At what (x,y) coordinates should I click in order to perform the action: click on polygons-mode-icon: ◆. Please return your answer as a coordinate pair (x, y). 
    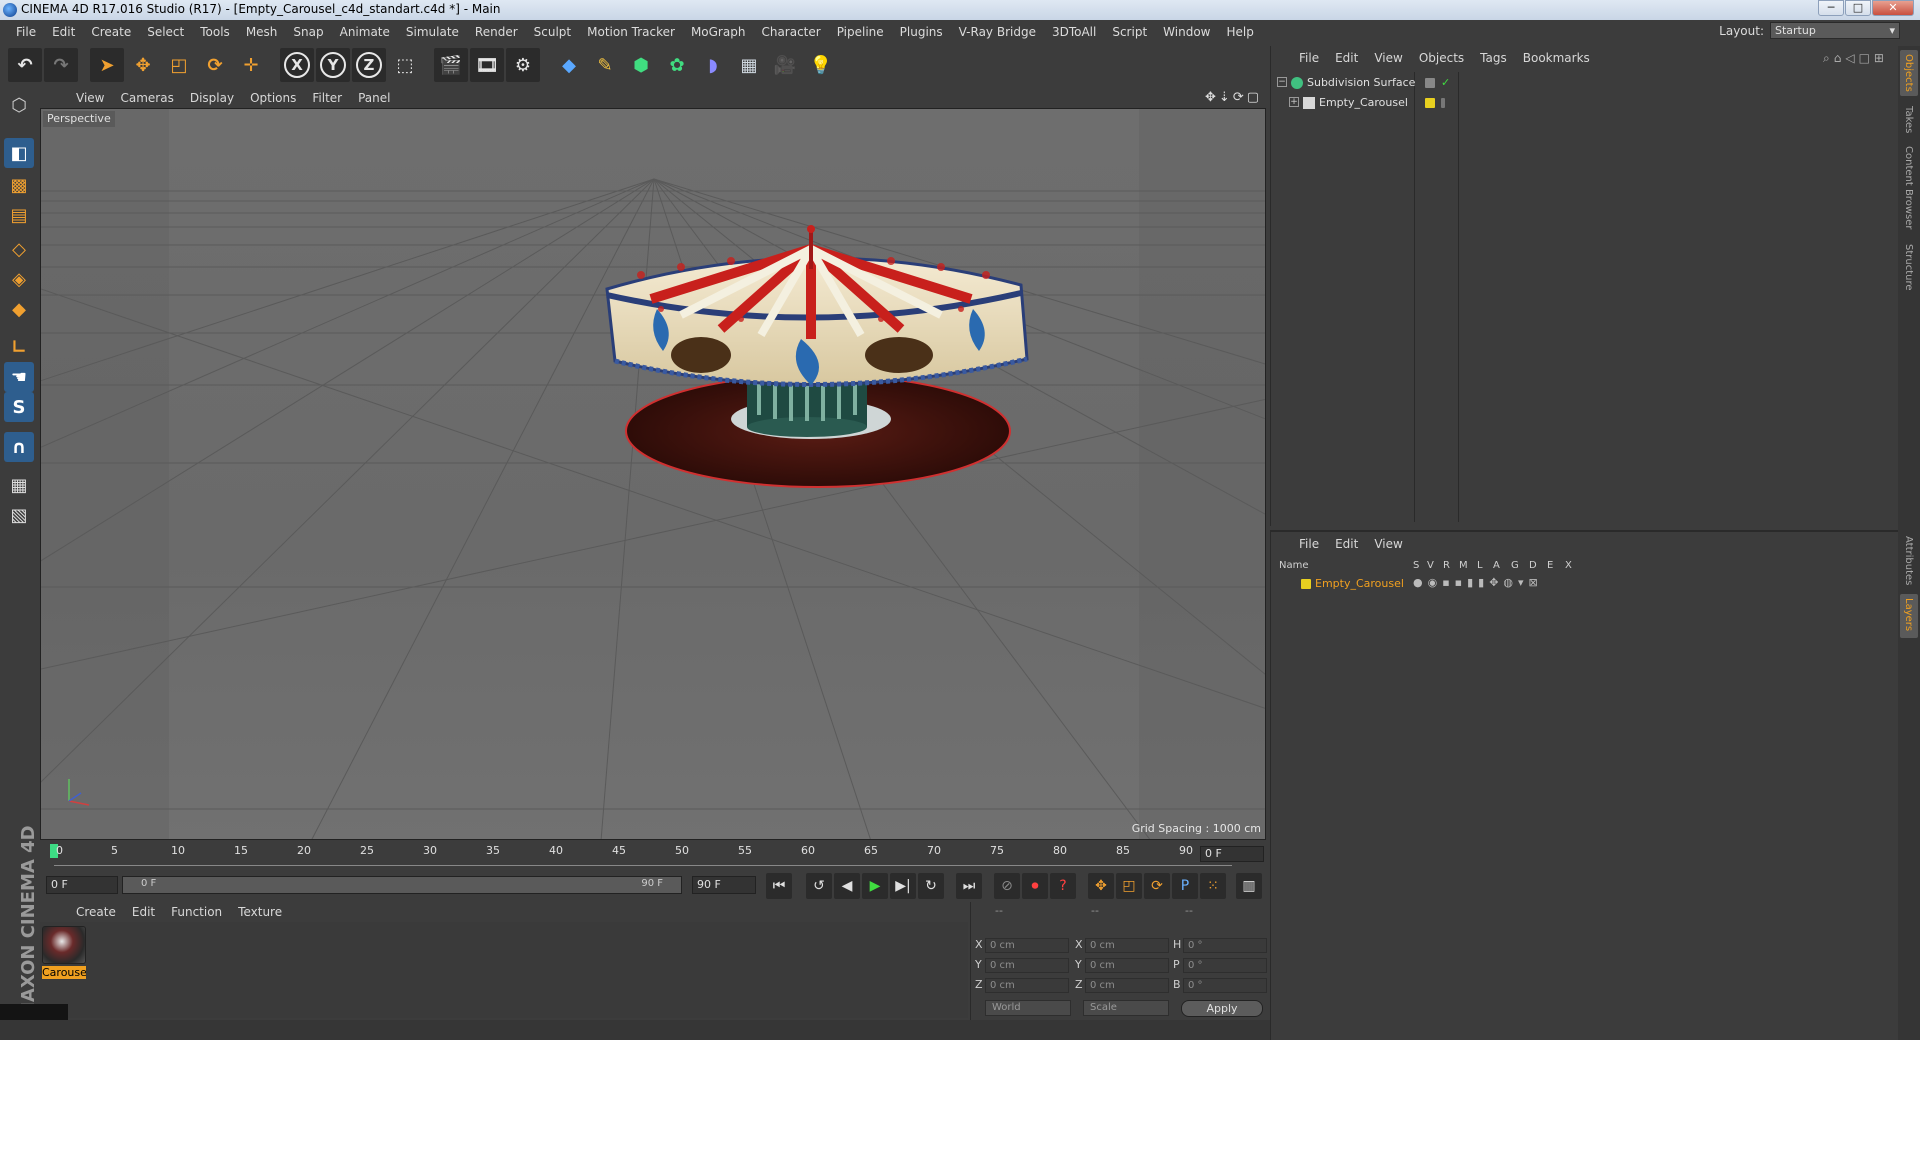
    Looking at the image, I should click on (19, 309).